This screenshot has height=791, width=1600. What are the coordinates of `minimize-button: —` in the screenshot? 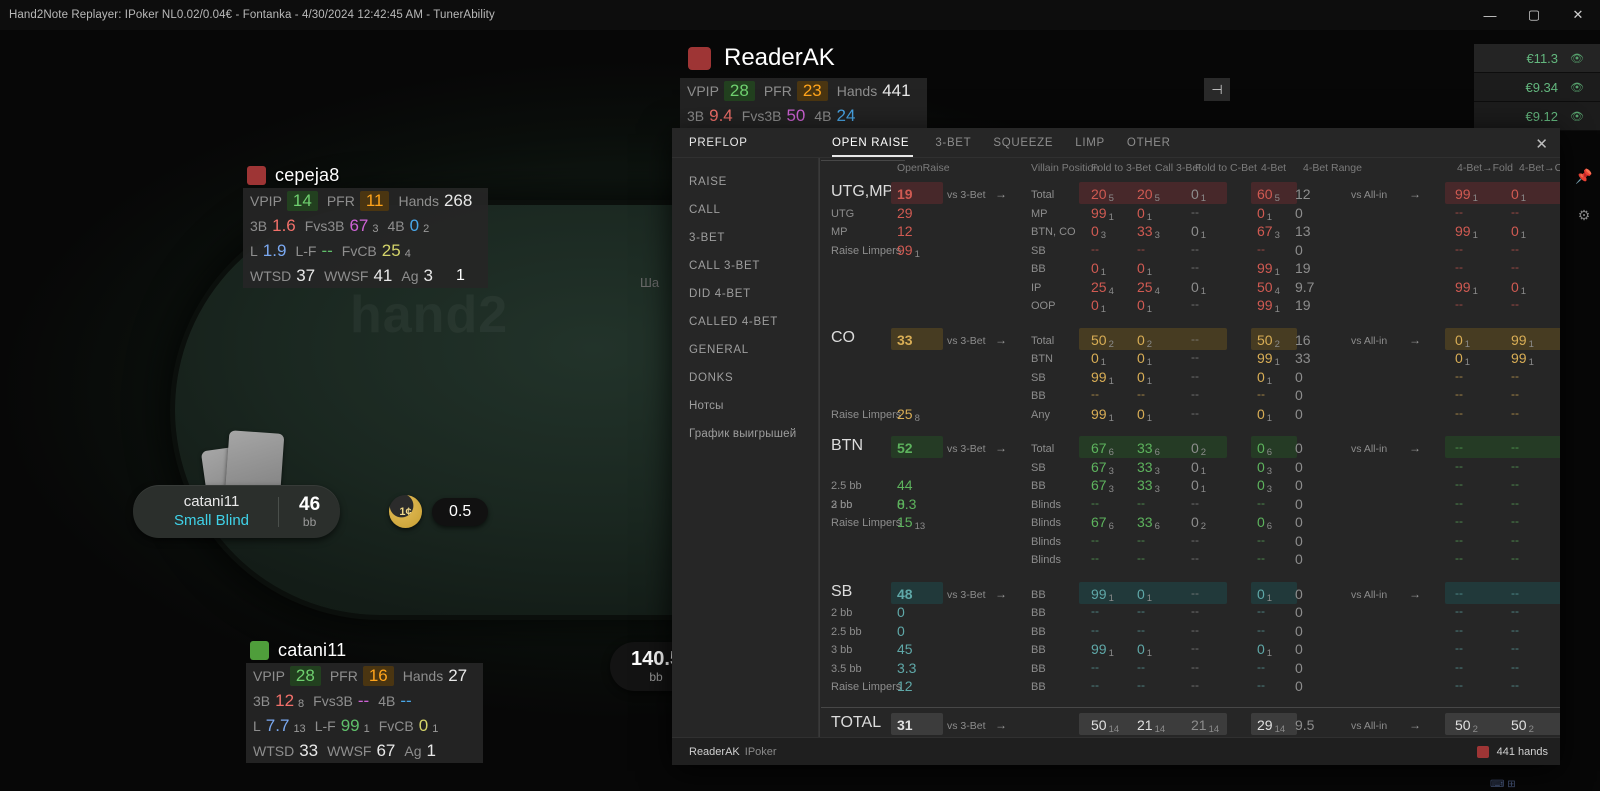 It's located at (1490, 15).